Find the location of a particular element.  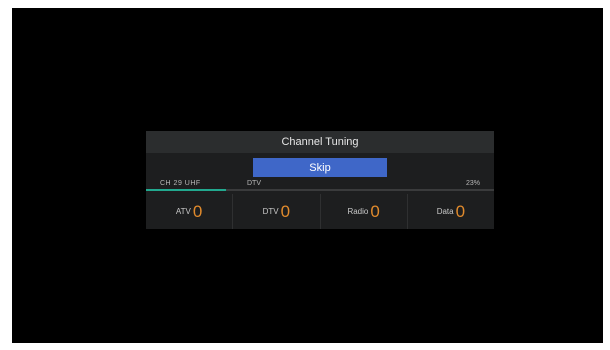

progress-percent: 23% is located at coordinates (472, 183).